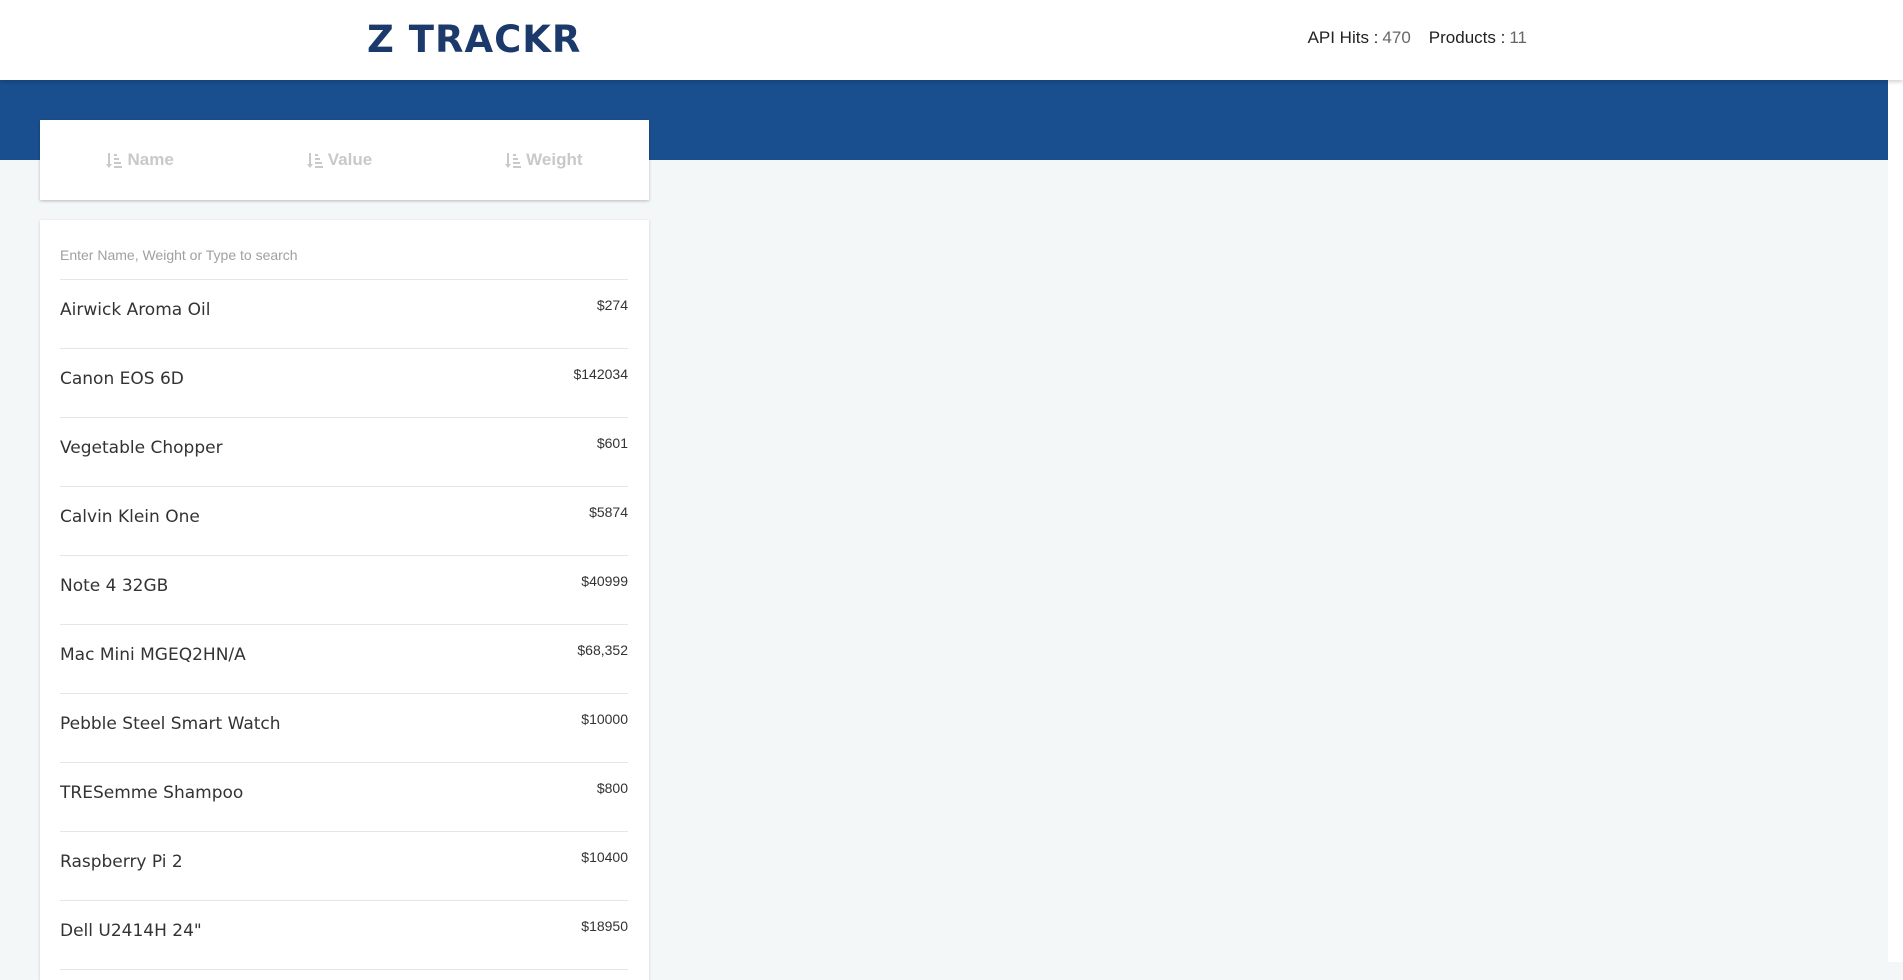 This screenshot has height=980, width=1903. What do you see at coordinates (344, 935) in the screenshot?
I see `list-item: Dell U2414H 24" $18950` at bounding box center [344, 935].